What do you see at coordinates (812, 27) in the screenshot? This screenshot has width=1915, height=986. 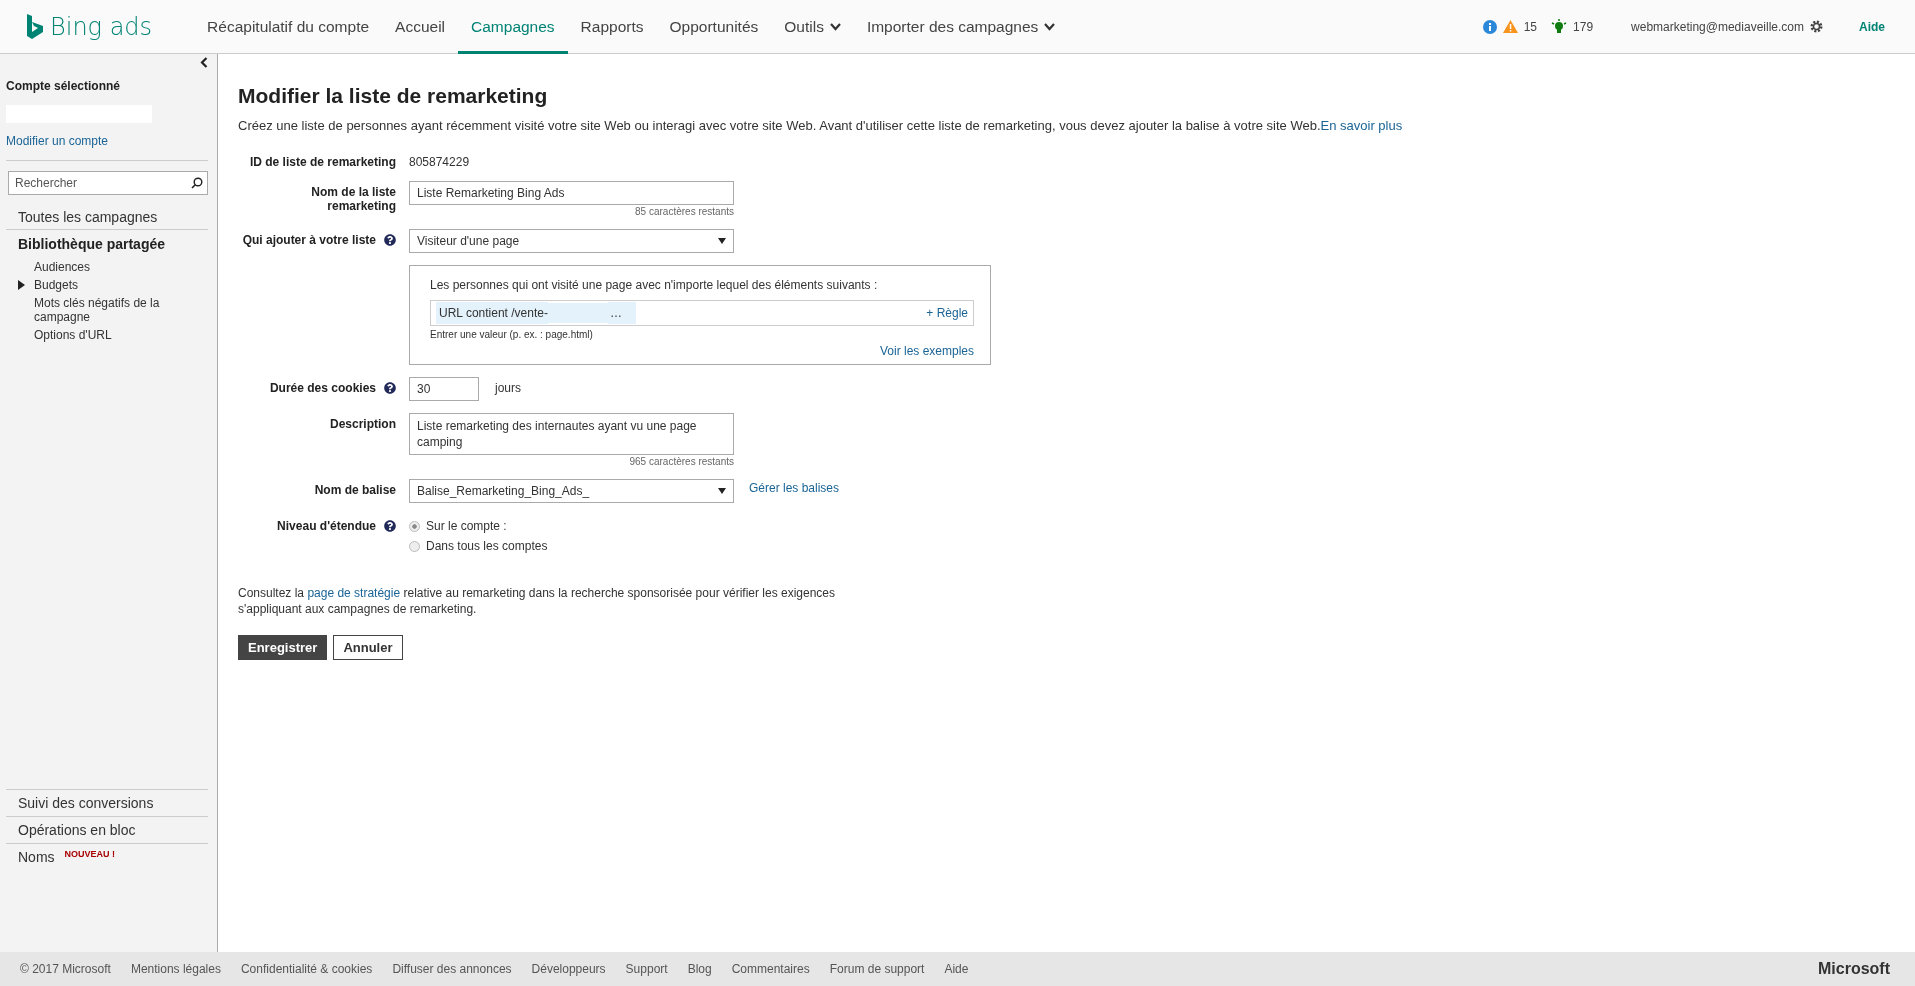 I see `nav-tab: Outils` at bounding box center [812, 27].